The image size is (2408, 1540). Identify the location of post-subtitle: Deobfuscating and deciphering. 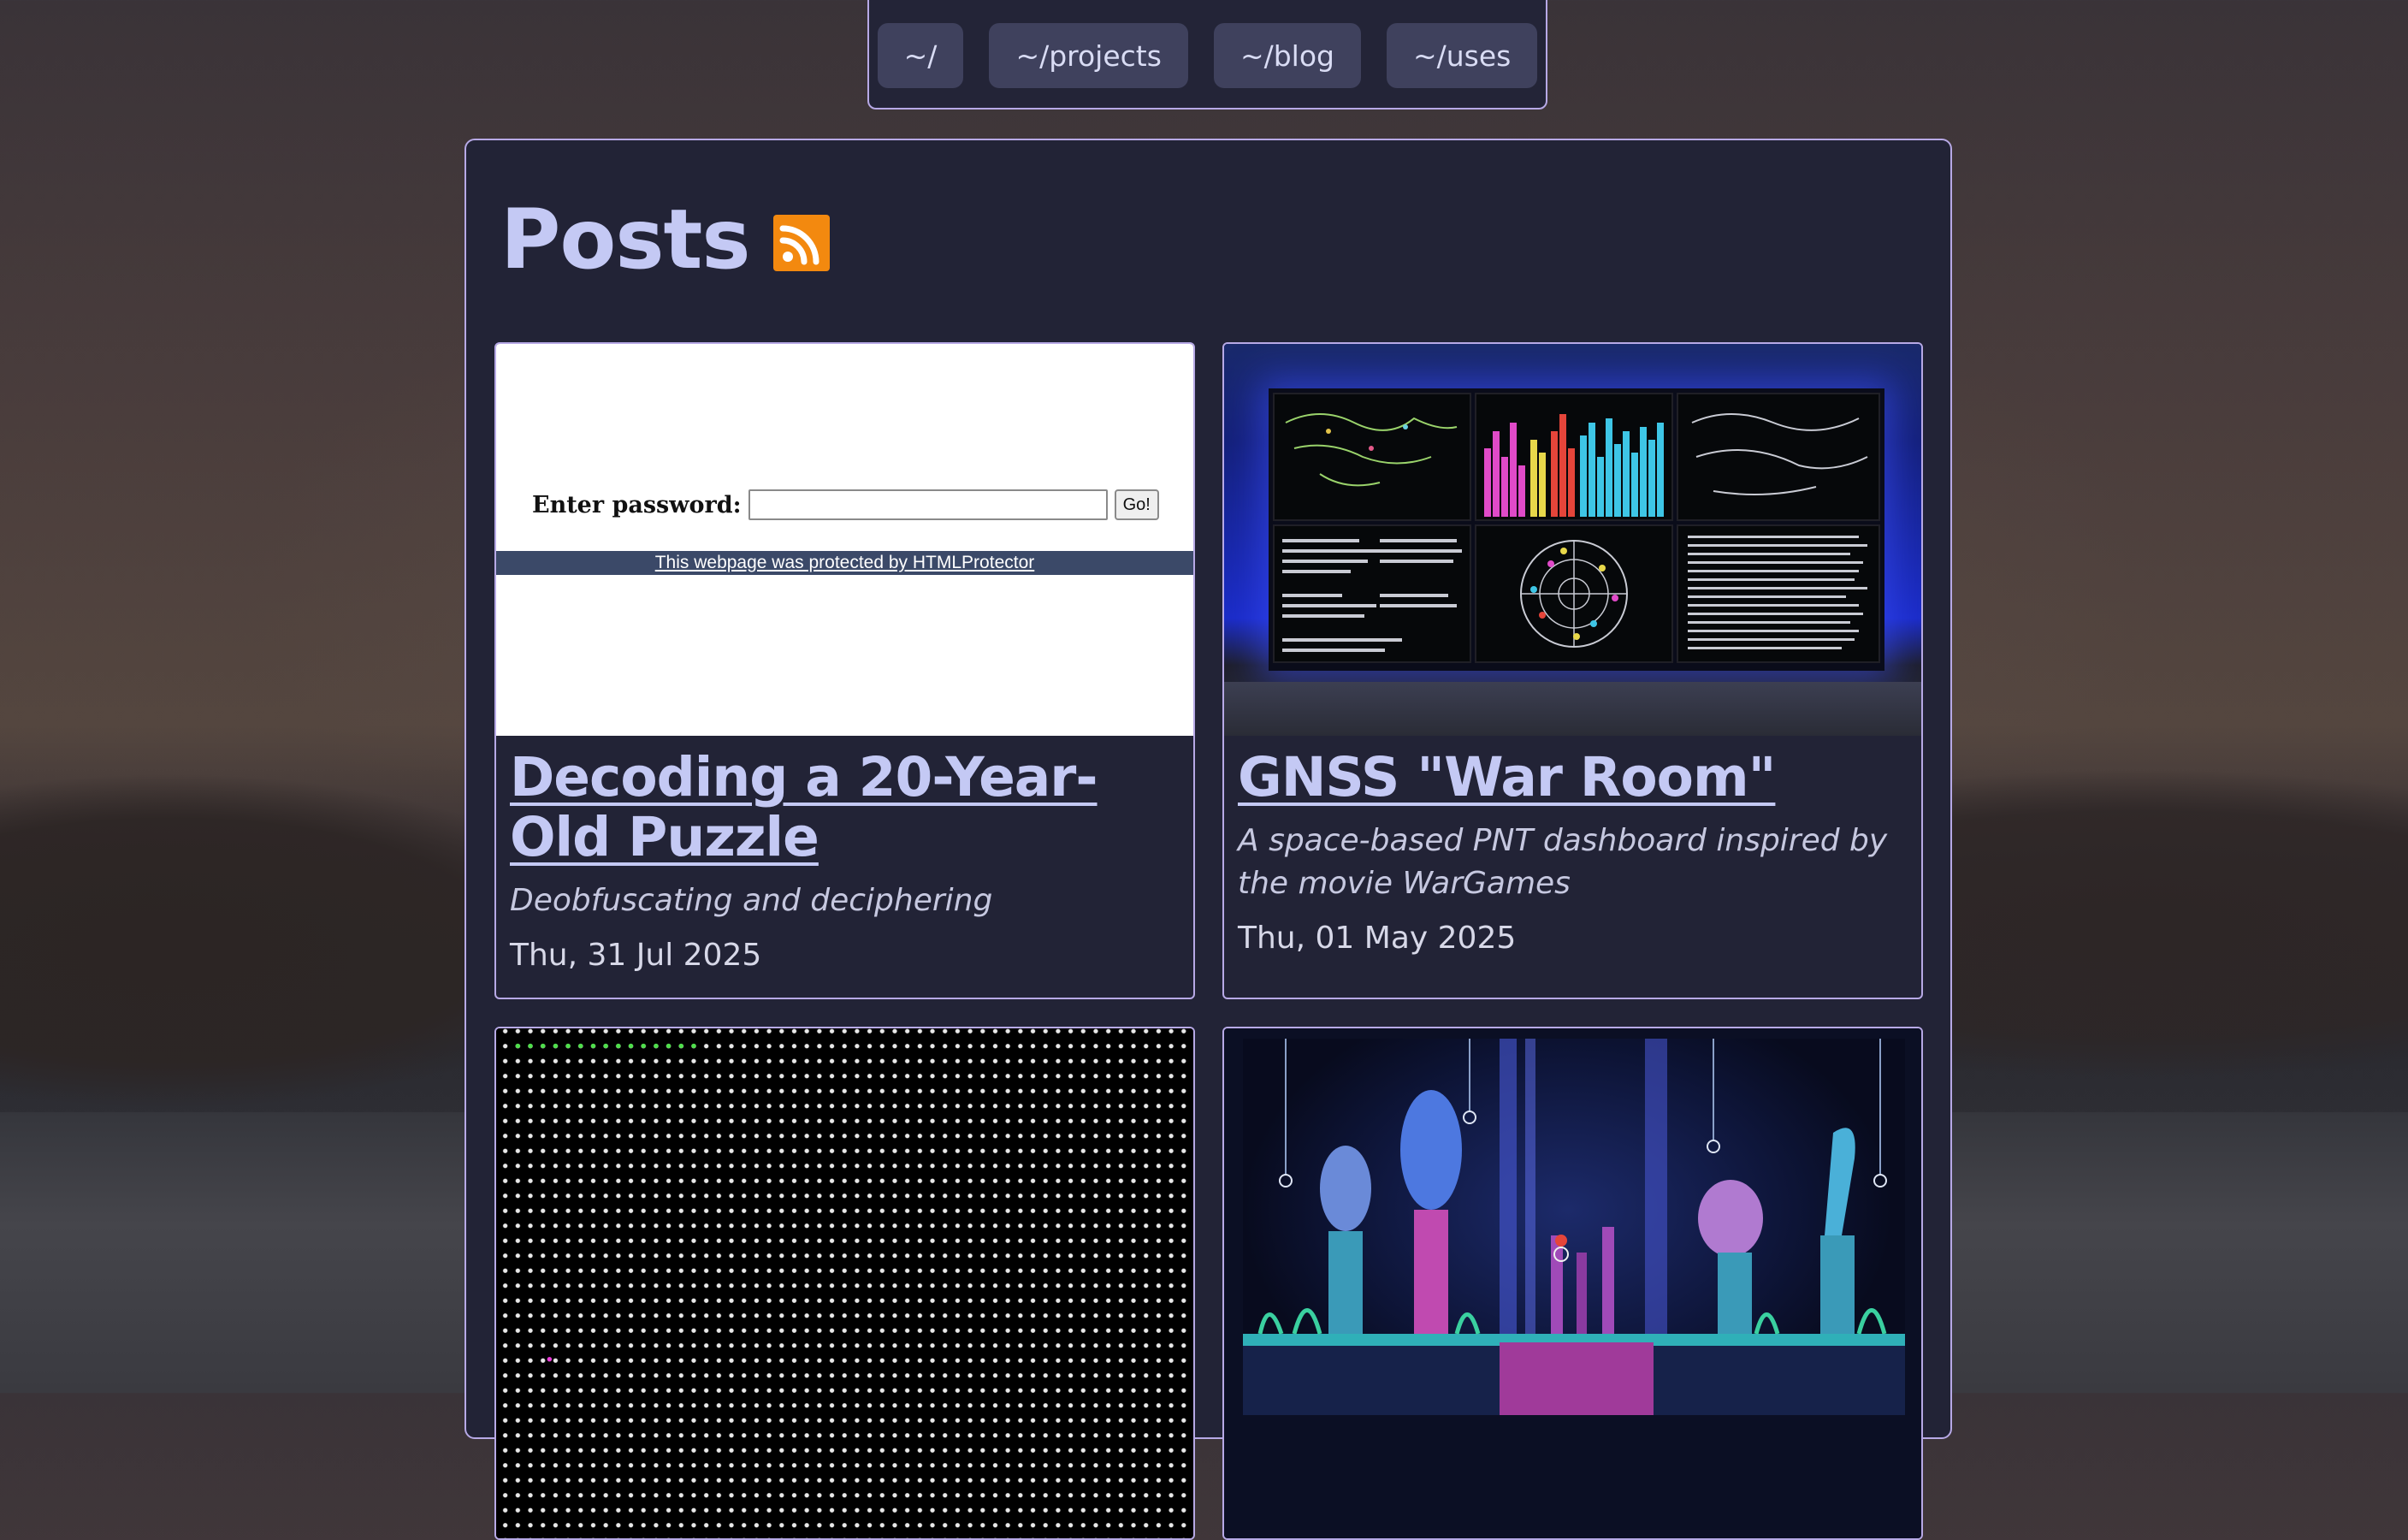
(751, 900).